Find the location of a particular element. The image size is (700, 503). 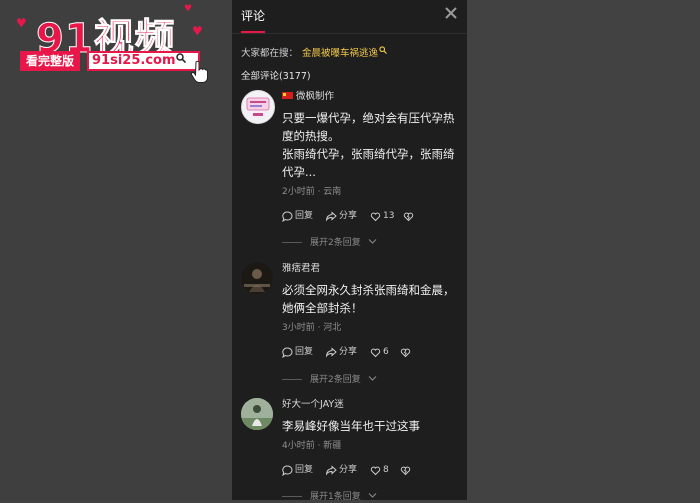

search-hint-label: 大家都在搜： is located at coordinates (270, 53).